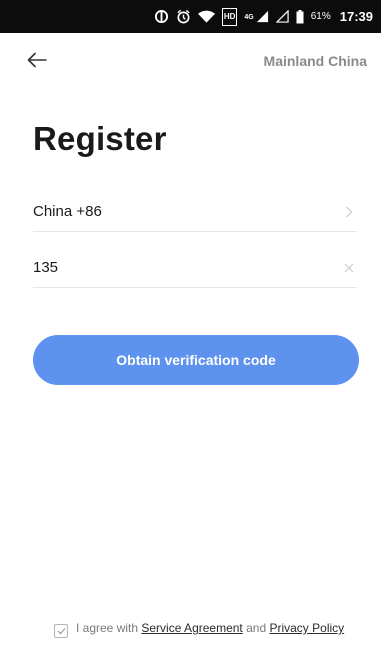  I want to click on phone-input, so click(163, 267).